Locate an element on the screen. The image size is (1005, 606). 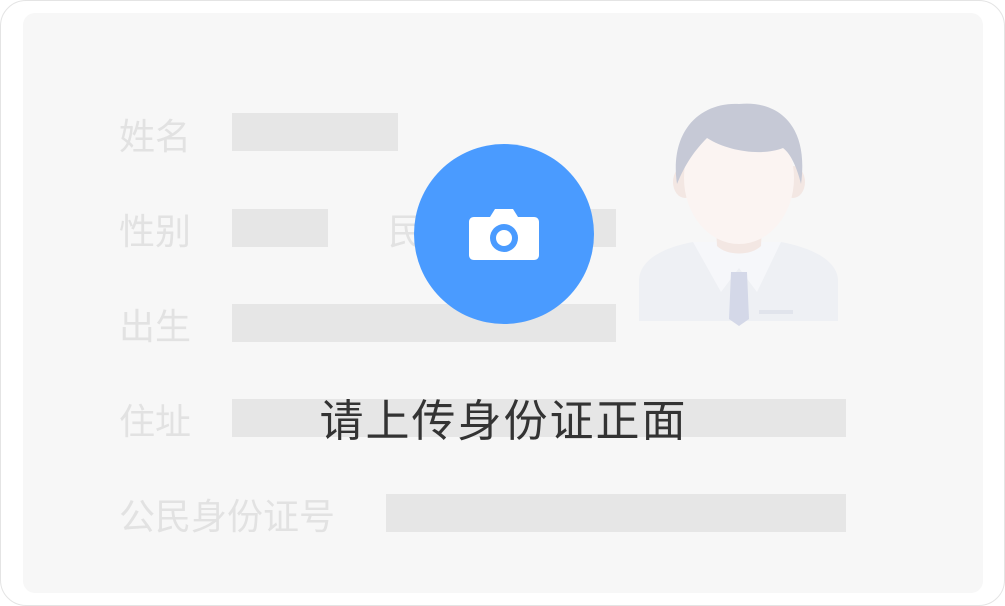
camera-icon is located at coordinates (504, 234).